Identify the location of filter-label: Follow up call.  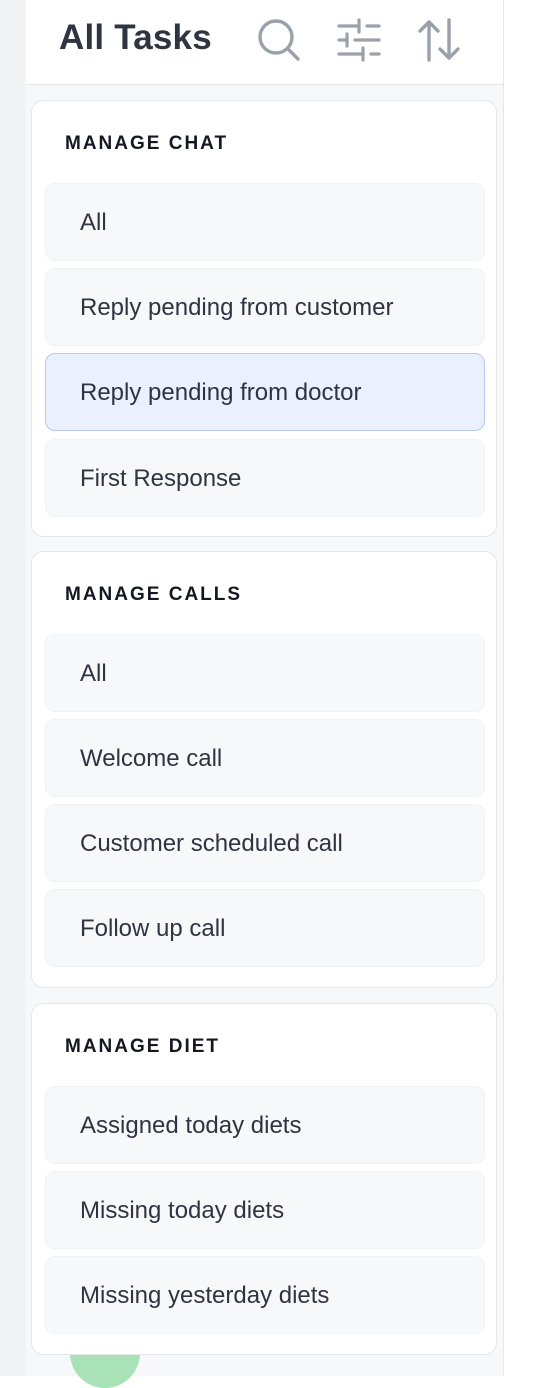
(153, 928).